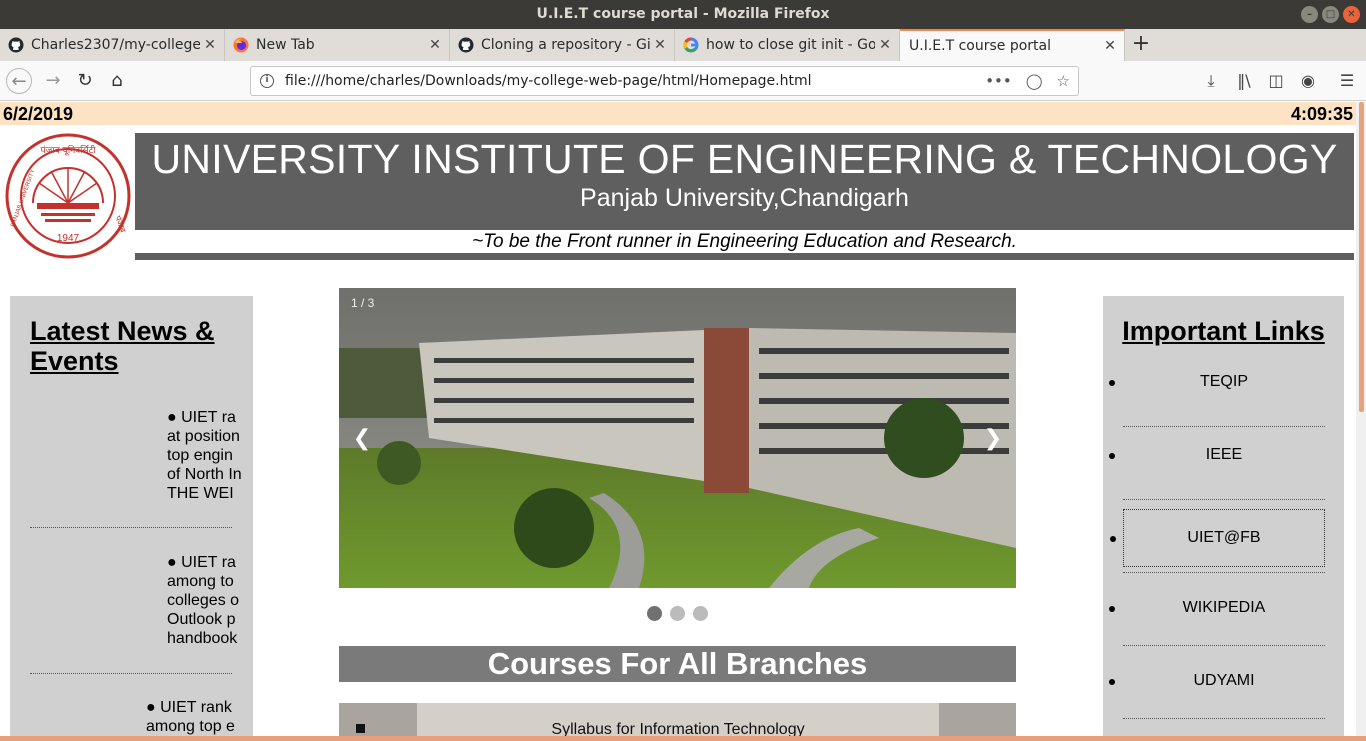 This screenshot has height=741, width=1366. Describe the element at coordinates (1361, 419) in the screenshot. I see `page-scrollbar` at that location.